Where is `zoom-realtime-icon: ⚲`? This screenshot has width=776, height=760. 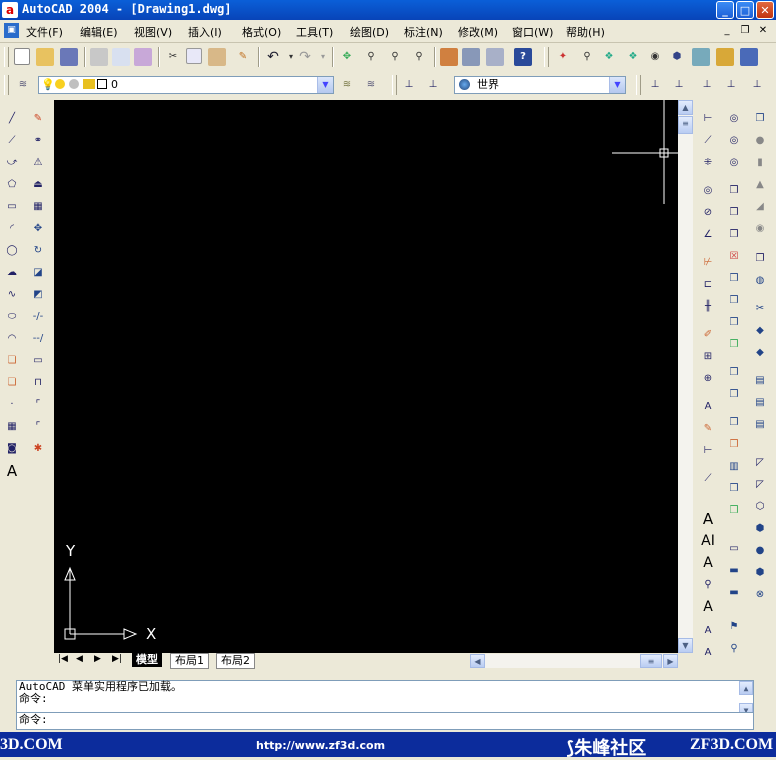
zoom-realtime-icon: ⚲ is located at coordinates (371, 57).